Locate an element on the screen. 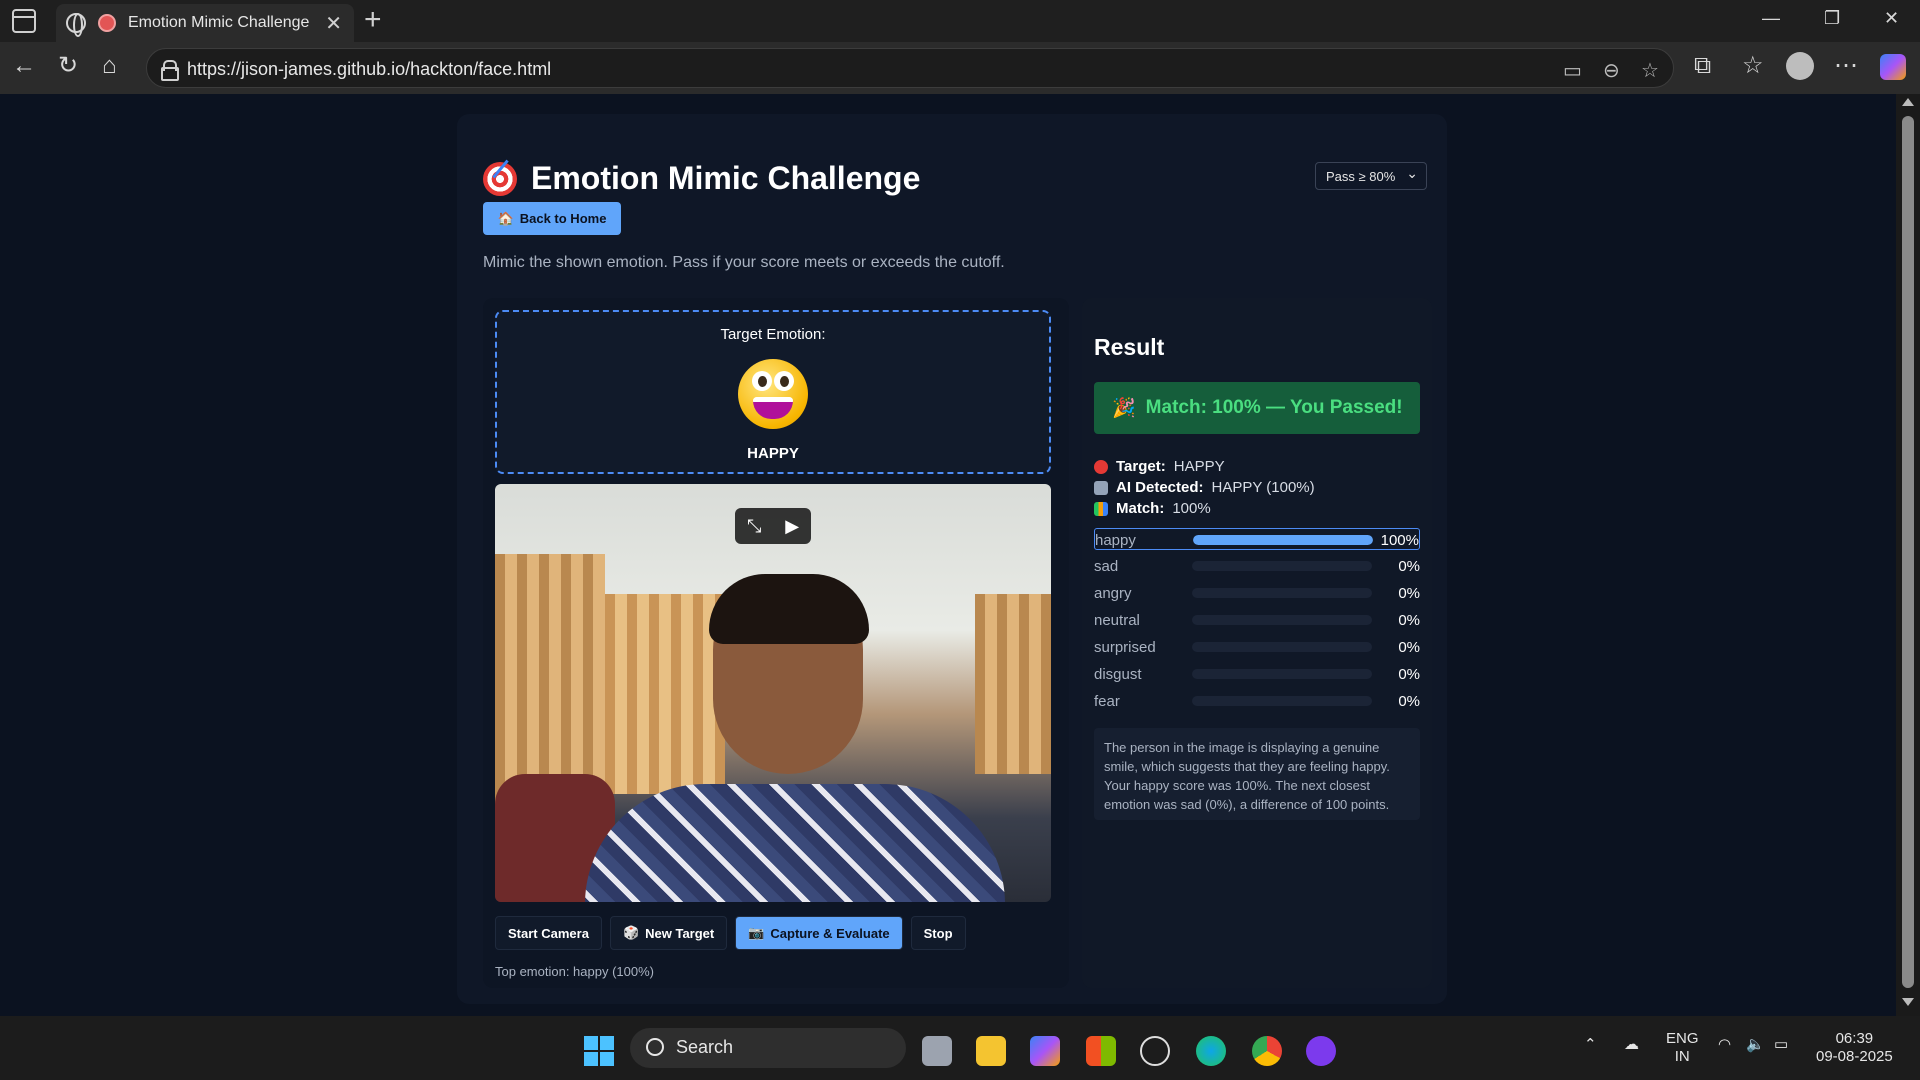 The width and height of the screenshot is (1920, 1080). taskbar-search: Search is located at coordinates (768, 1048).